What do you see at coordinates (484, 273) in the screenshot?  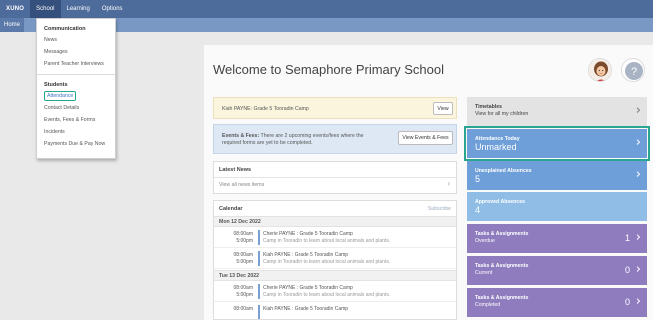 I see `tasks-current-subtitle: Current` at bounding box center [484, 273].